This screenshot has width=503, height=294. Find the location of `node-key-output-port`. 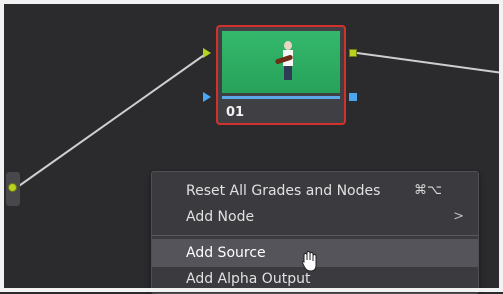

node-key-output-port is located at coordinates (353, 97).